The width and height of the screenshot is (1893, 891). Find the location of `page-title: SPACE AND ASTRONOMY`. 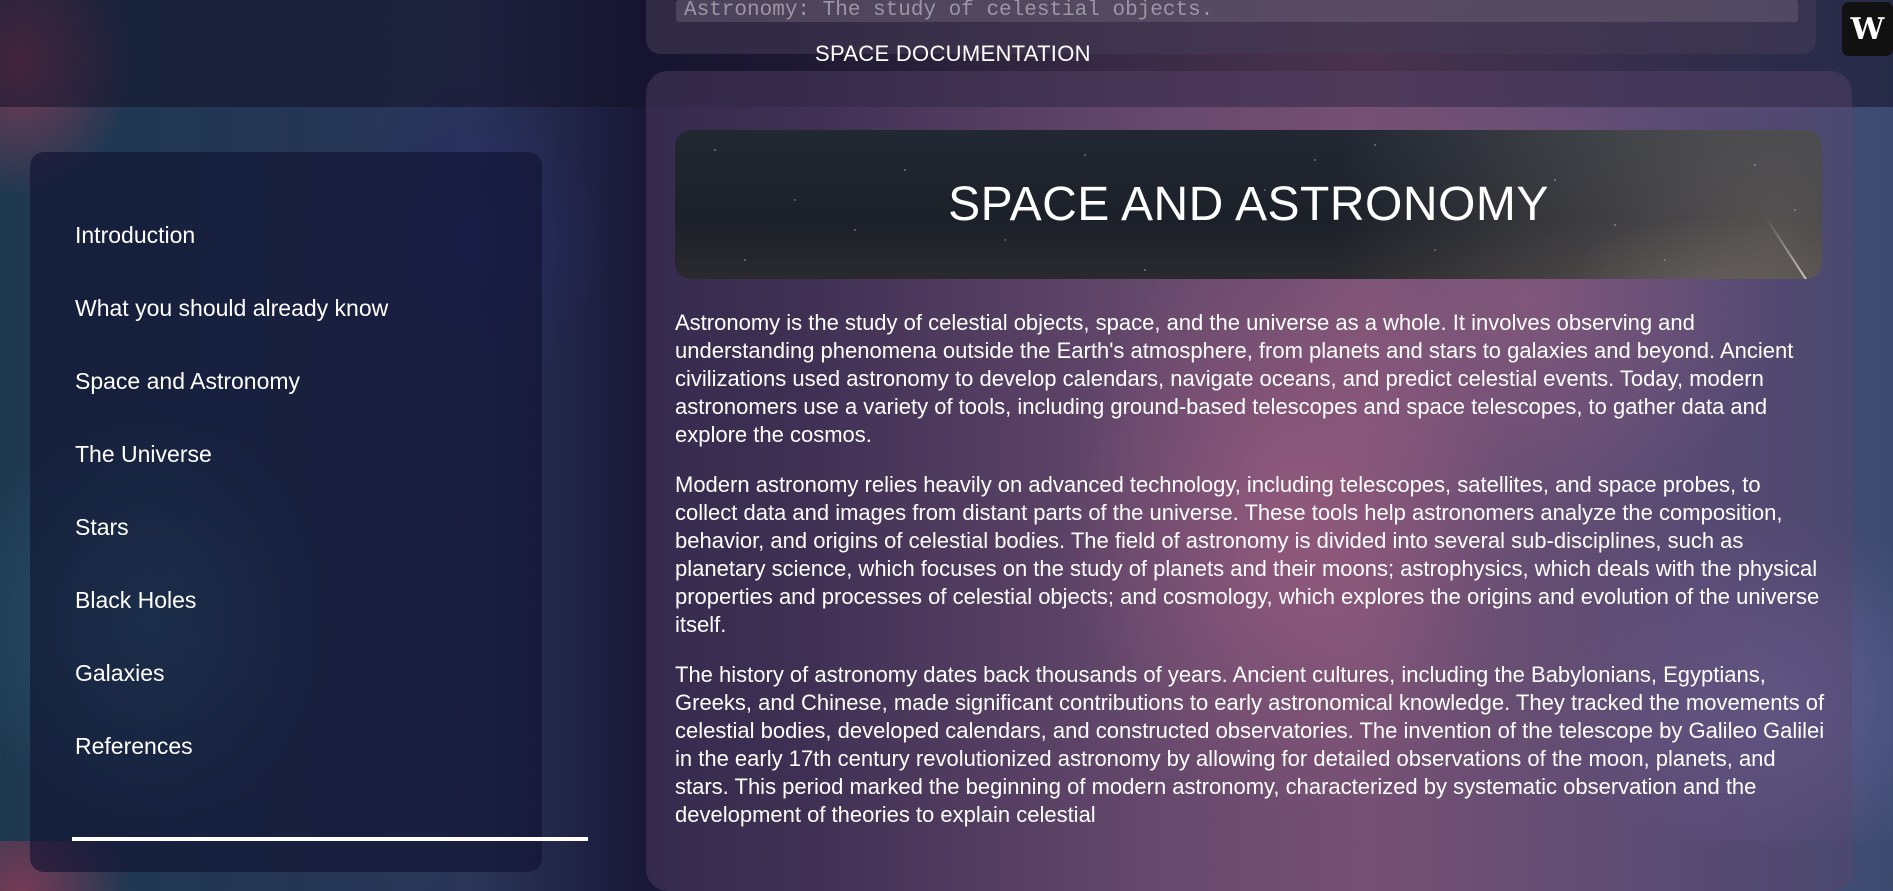

page-title: SPACE AND ASTRONOMY is located at coordinates (1248, 204).